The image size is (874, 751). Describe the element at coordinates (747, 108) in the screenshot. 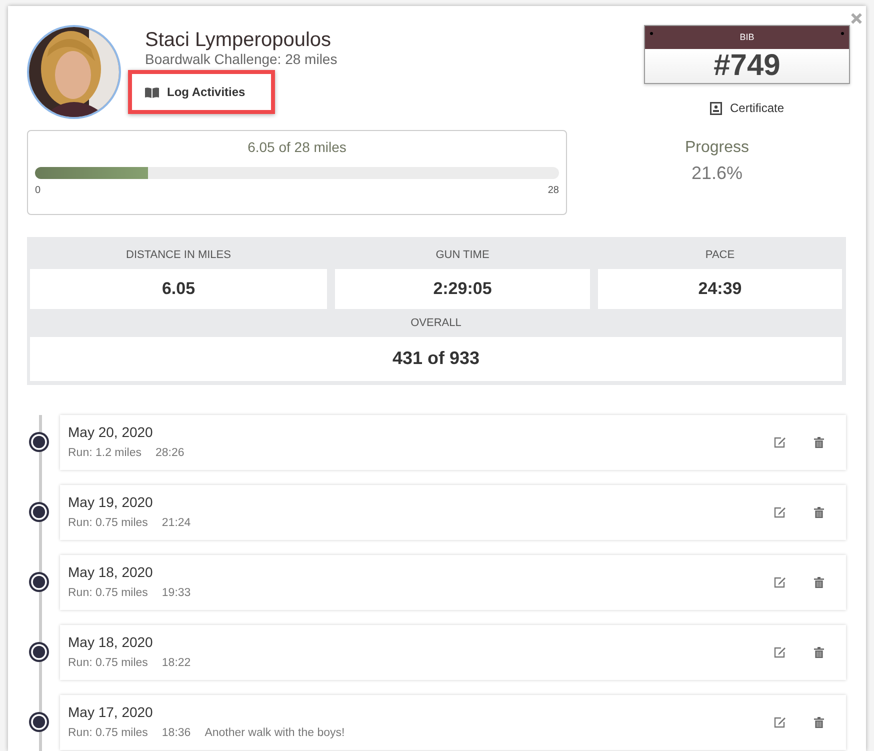

I see `certificate-button: Certificate` at that location.